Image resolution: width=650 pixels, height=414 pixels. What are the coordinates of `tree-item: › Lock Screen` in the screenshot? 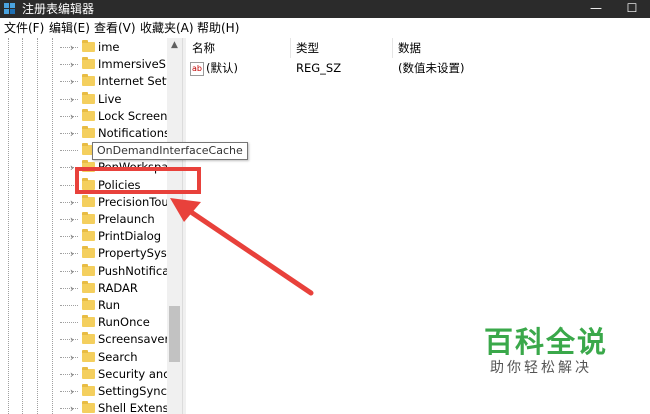 It's located at (114, 116).